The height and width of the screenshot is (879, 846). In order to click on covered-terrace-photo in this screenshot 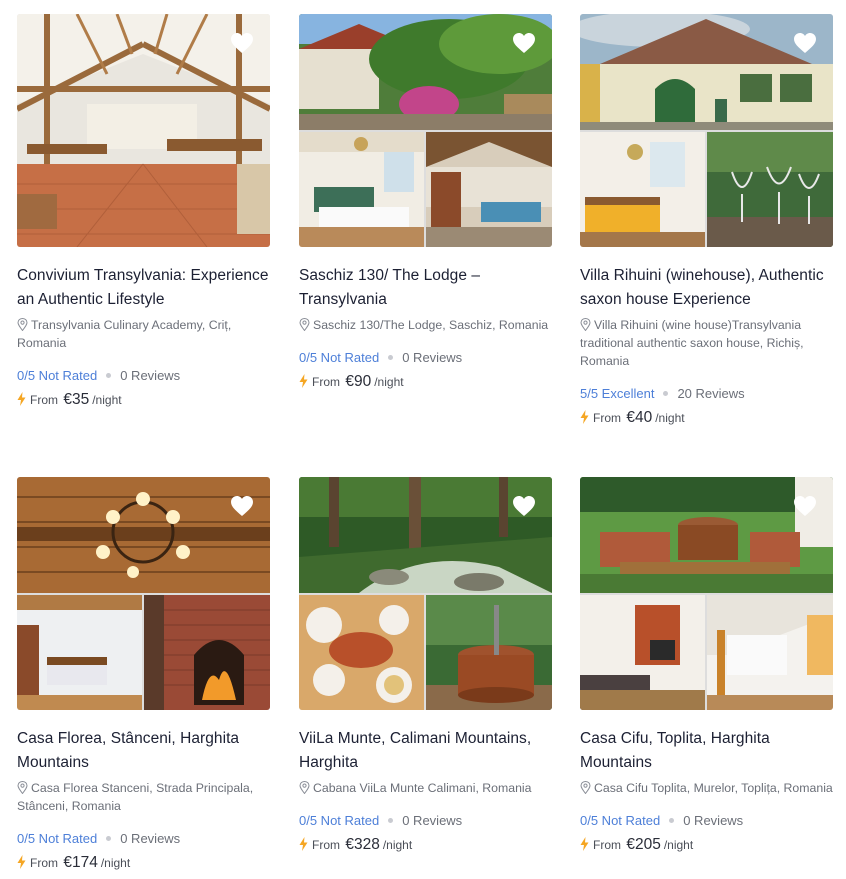, I will do `click(489, 189)`.